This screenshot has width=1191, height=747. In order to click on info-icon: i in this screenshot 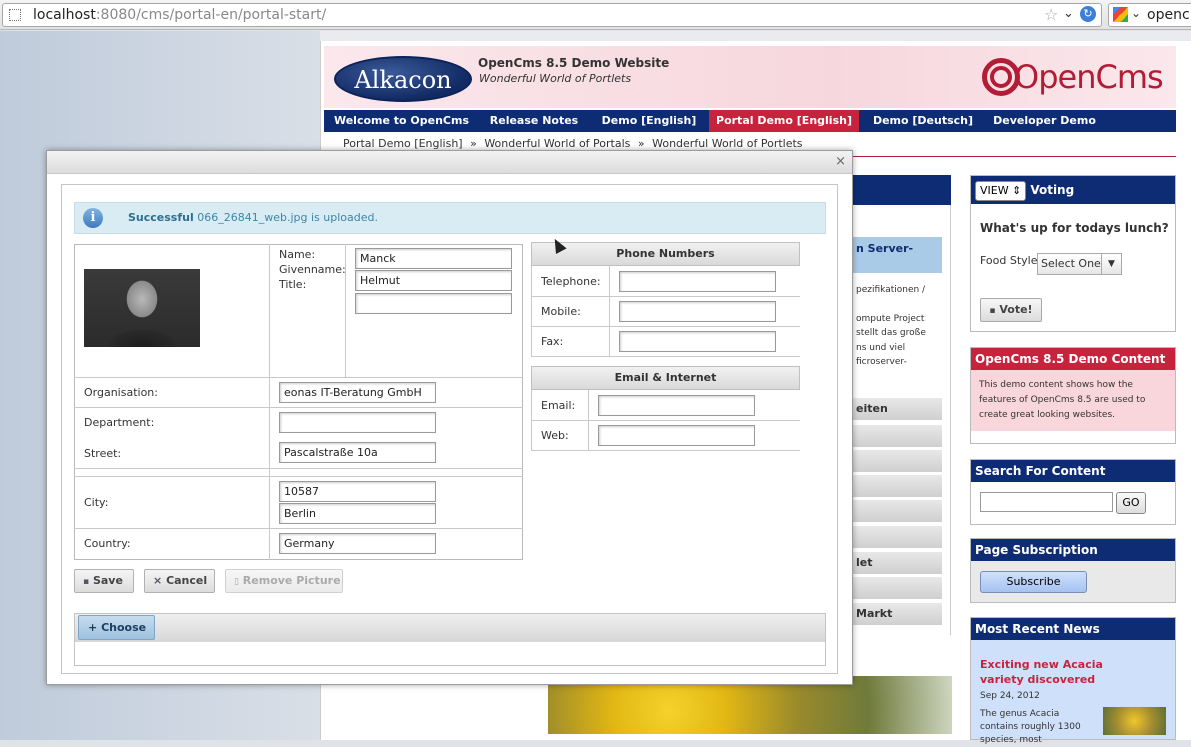, I will do `click(93, 218)`.